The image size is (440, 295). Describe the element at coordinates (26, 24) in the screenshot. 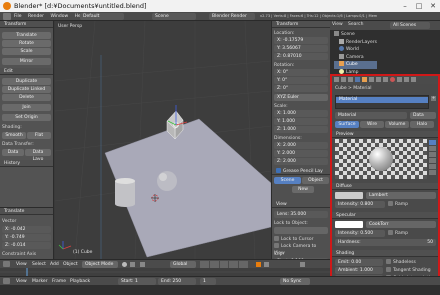

I see `transform-panel-header: Transform` at that location.